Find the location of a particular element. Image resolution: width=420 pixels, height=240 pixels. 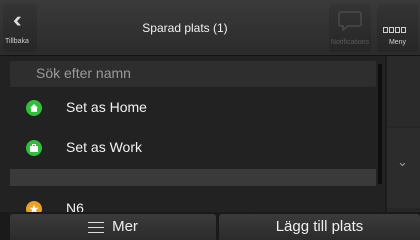

speech-bubble-icon is located at coordinates (350, 21).